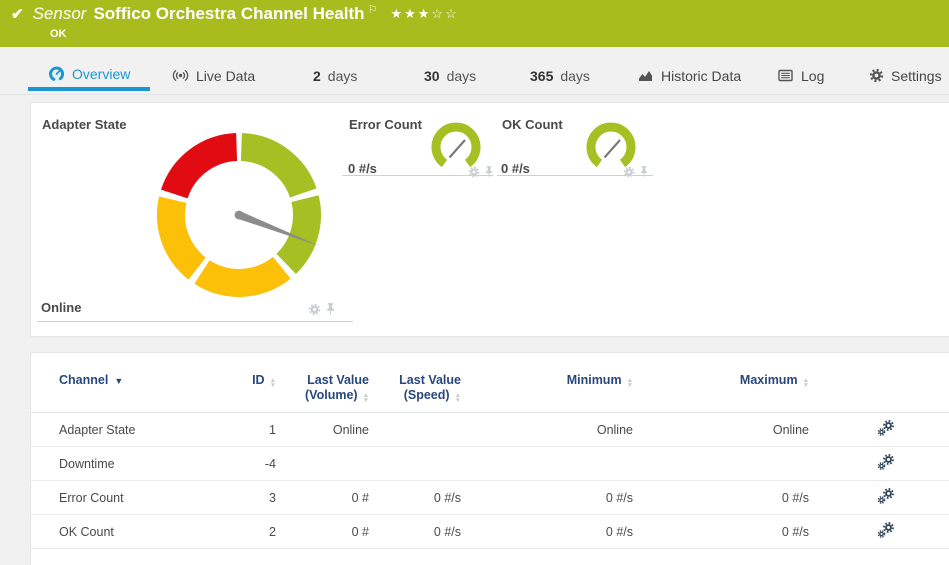 The image size is (949, 565). Describe the element at coordinates (415, 463) in the screenshot. I see `cell-last-speed` at that location.